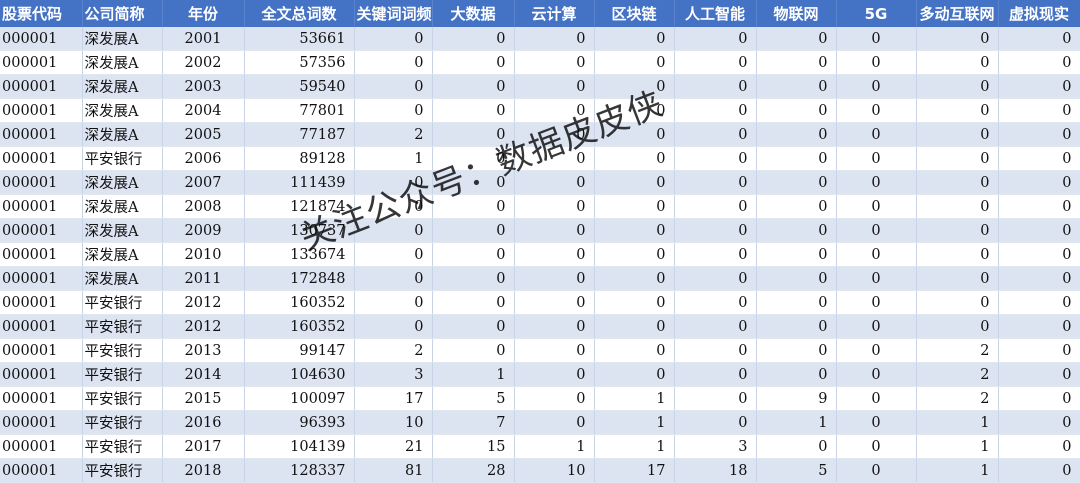 The height and width of the screenshot is (483, 1080). What do you see at coordinates (634, 470) in the screenshot?
I see `table-cell: 17` at bounding box center [634, 470].